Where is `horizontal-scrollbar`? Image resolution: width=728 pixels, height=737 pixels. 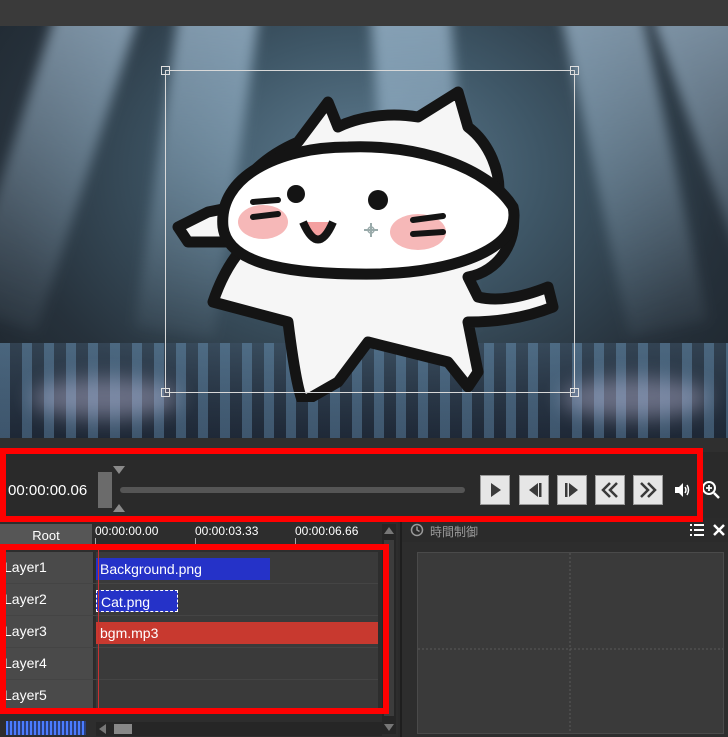 horizontal-scrollbar is located at coordinates (239, 729).